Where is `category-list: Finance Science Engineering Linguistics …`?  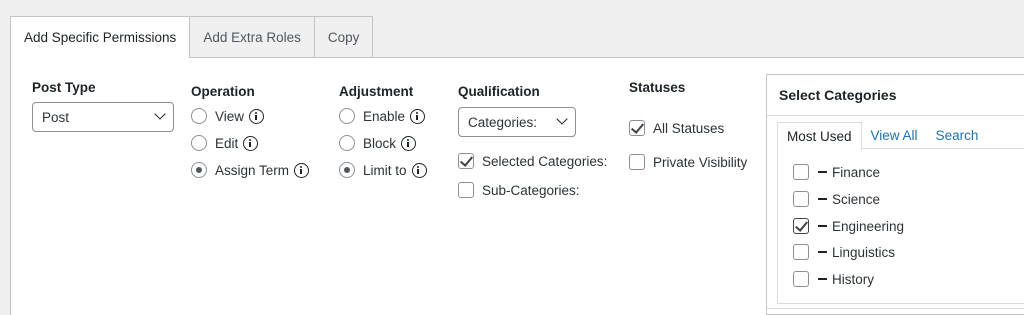 category-list: Finance Science Engineering Linguistics … is located at coordinates (900, 226).